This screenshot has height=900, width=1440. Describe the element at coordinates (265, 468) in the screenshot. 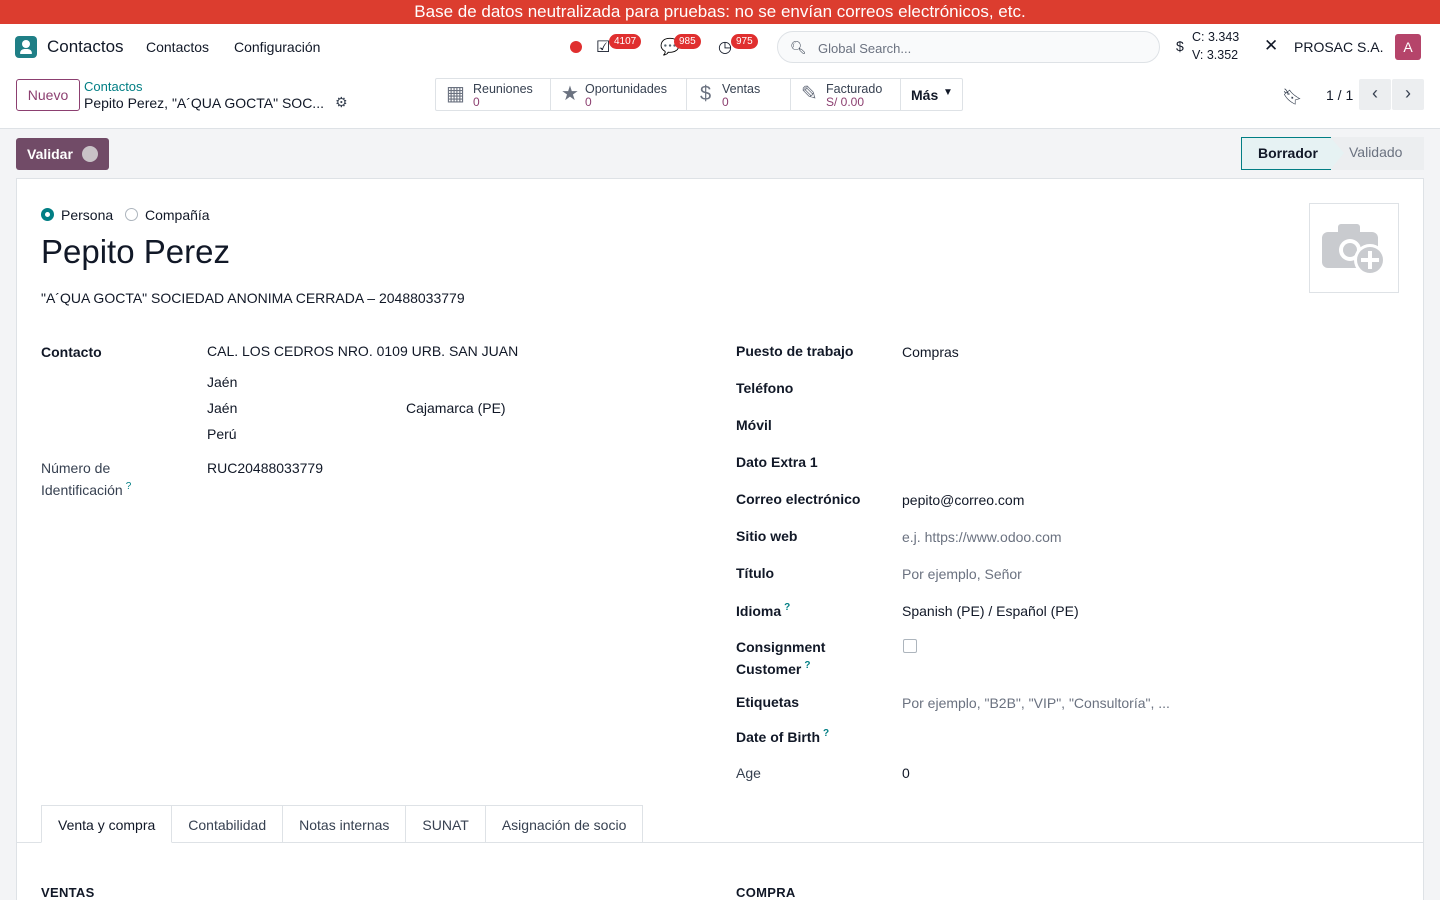

I see `vat-field: RUC20488033779` at that location.